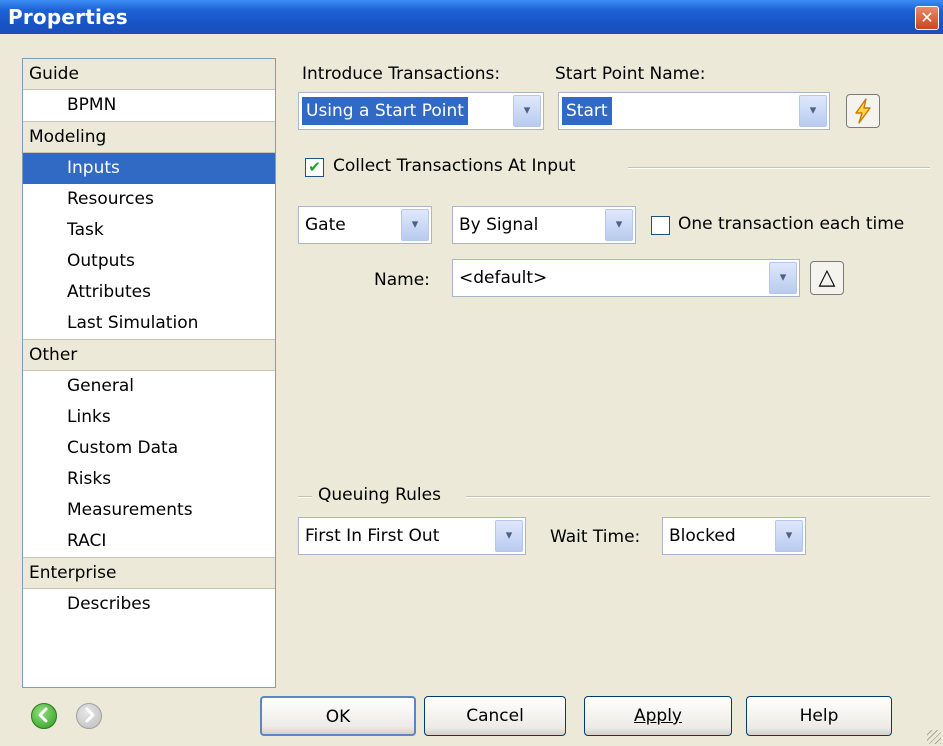  Describe the element at coordinates (338, 716) in the screenshot. I see `ok-button: OK` at that location.